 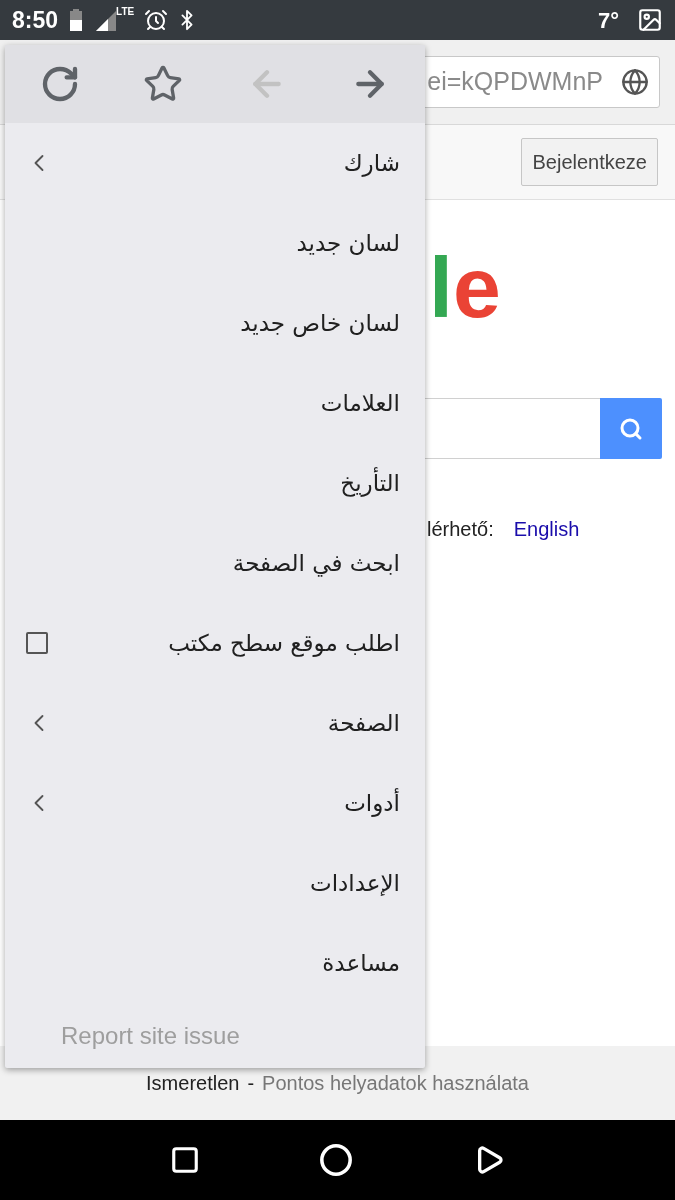 I want to click on sign-in-button: Bejelentkeze, so click(x=589, y=162).